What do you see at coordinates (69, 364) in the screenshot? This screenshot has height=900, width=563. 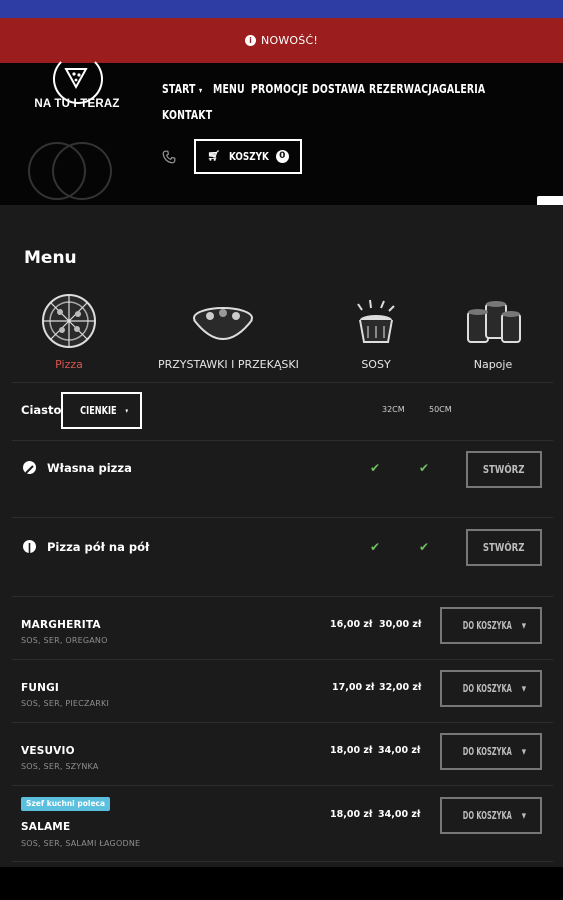 I see `category-pizza: Pizza` at bounding box center [69, 364].